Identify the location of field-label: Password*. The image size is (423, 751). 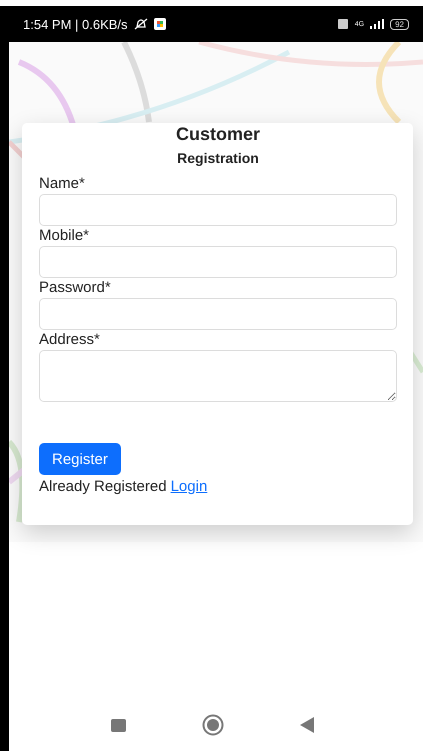
(75, 288).